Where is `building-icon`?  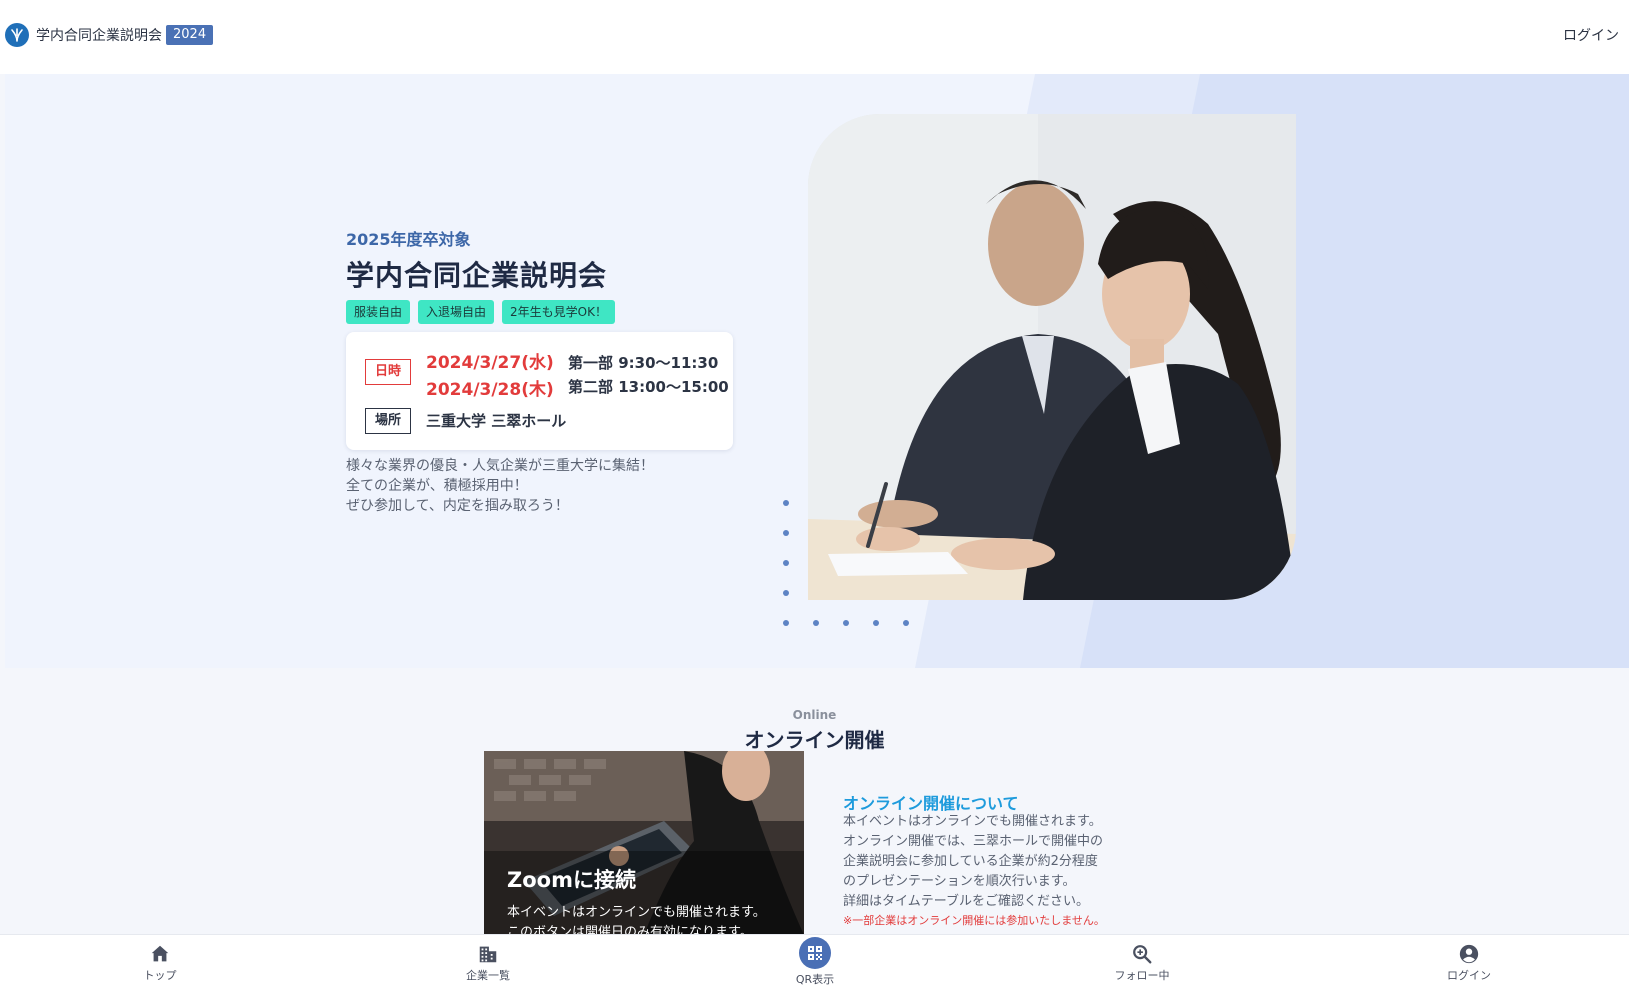 building-icon is located at coordinates (488, 954).